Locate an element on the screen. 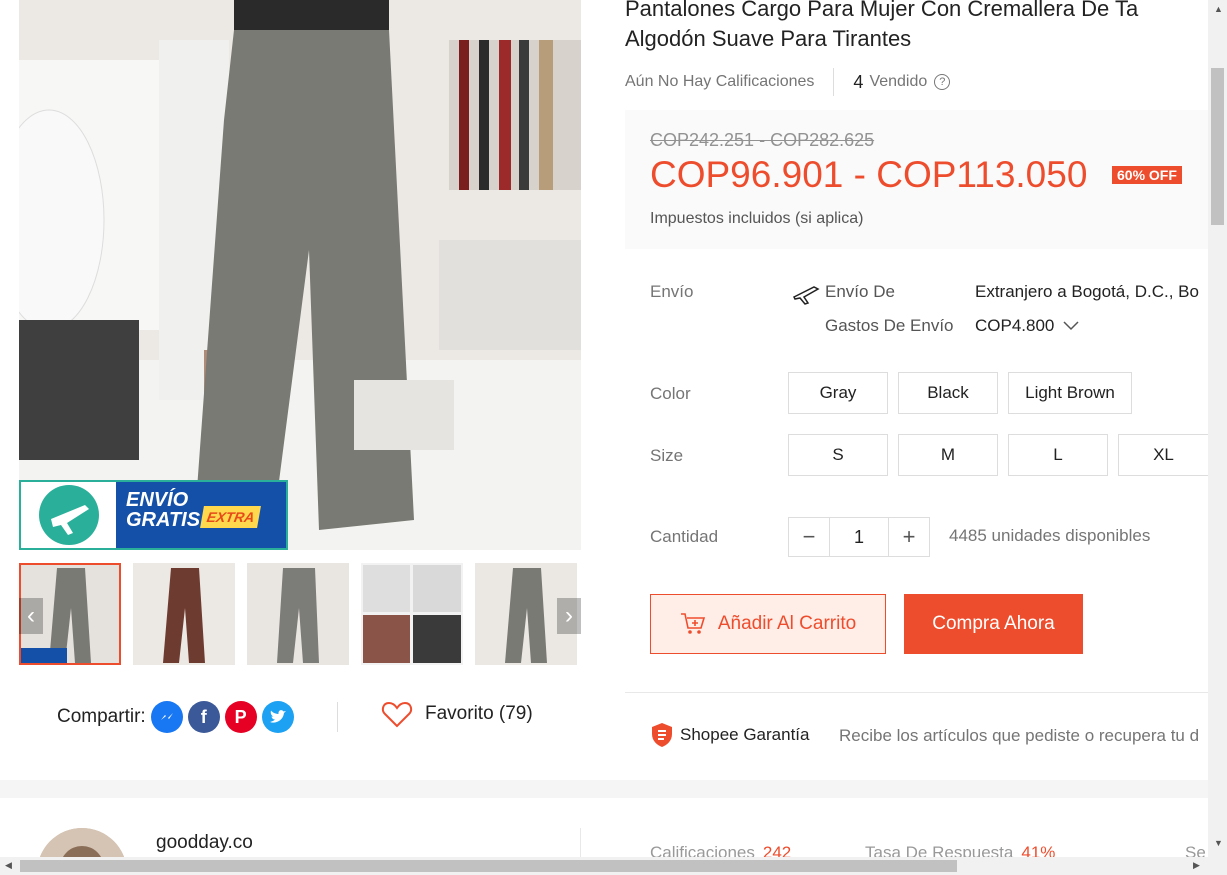 Image resolution: width=1227 pixels, height=875 pixels. shipping-cost-value: COP4.800 is located at coordinates (1015, 325).